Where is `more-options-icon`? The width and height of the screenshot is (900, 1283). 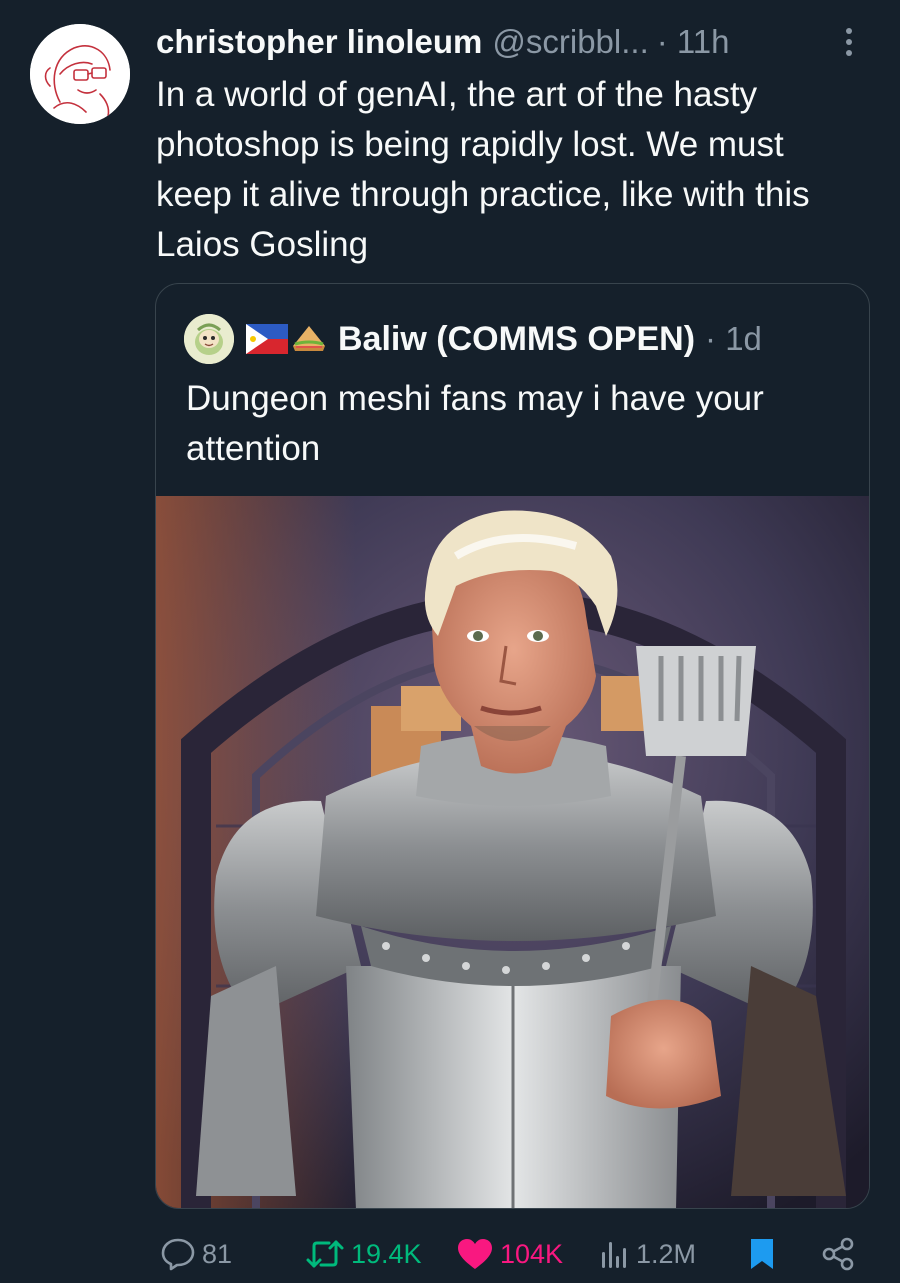 more-options-icon is located at coordinates (849, 45).